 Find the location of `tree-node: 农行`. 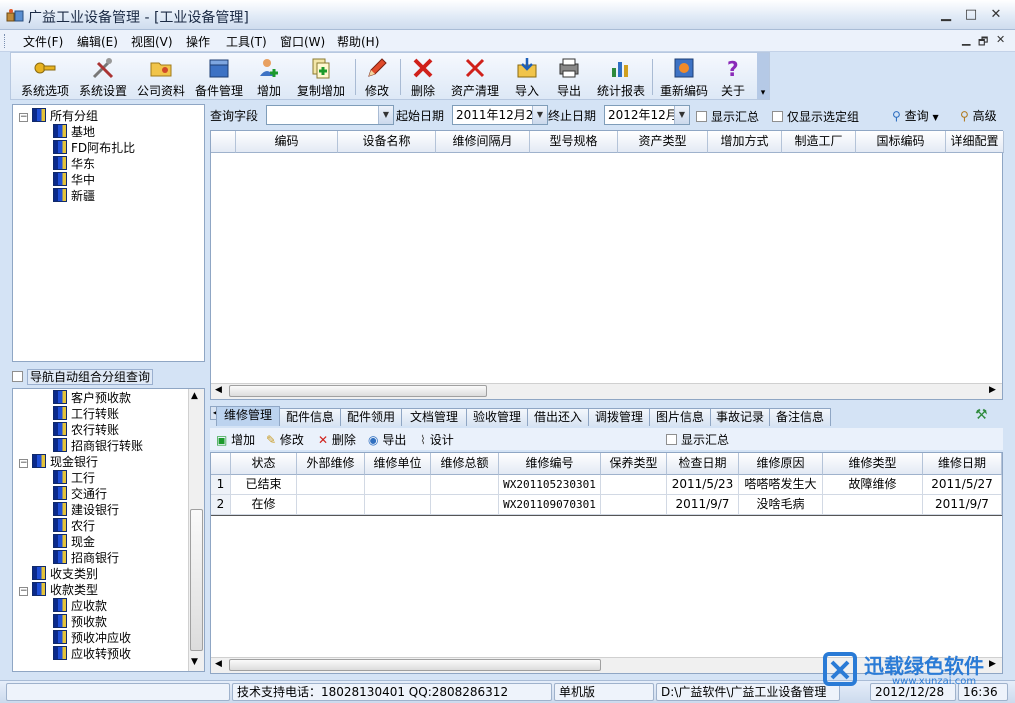

tree-node: 农行 is located at coordinates (74, 526).